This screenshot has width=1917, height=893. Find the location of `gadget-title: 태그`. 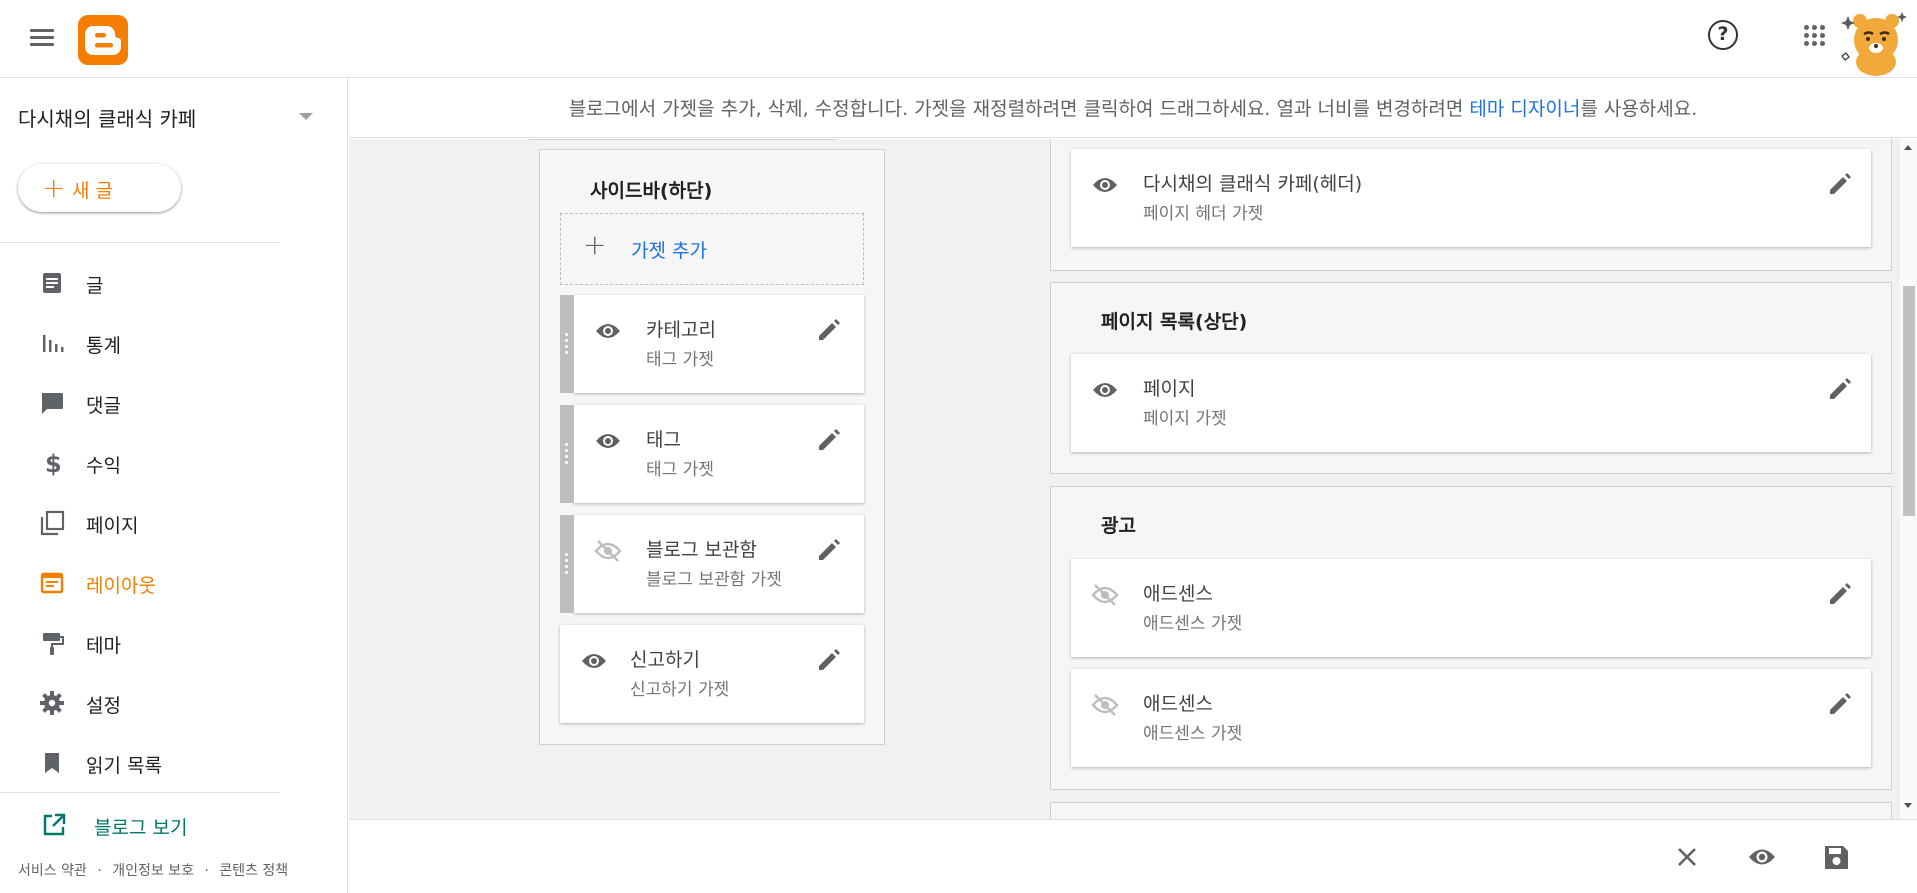

gadget-title: 태그 is located at coordinates (663, 440).